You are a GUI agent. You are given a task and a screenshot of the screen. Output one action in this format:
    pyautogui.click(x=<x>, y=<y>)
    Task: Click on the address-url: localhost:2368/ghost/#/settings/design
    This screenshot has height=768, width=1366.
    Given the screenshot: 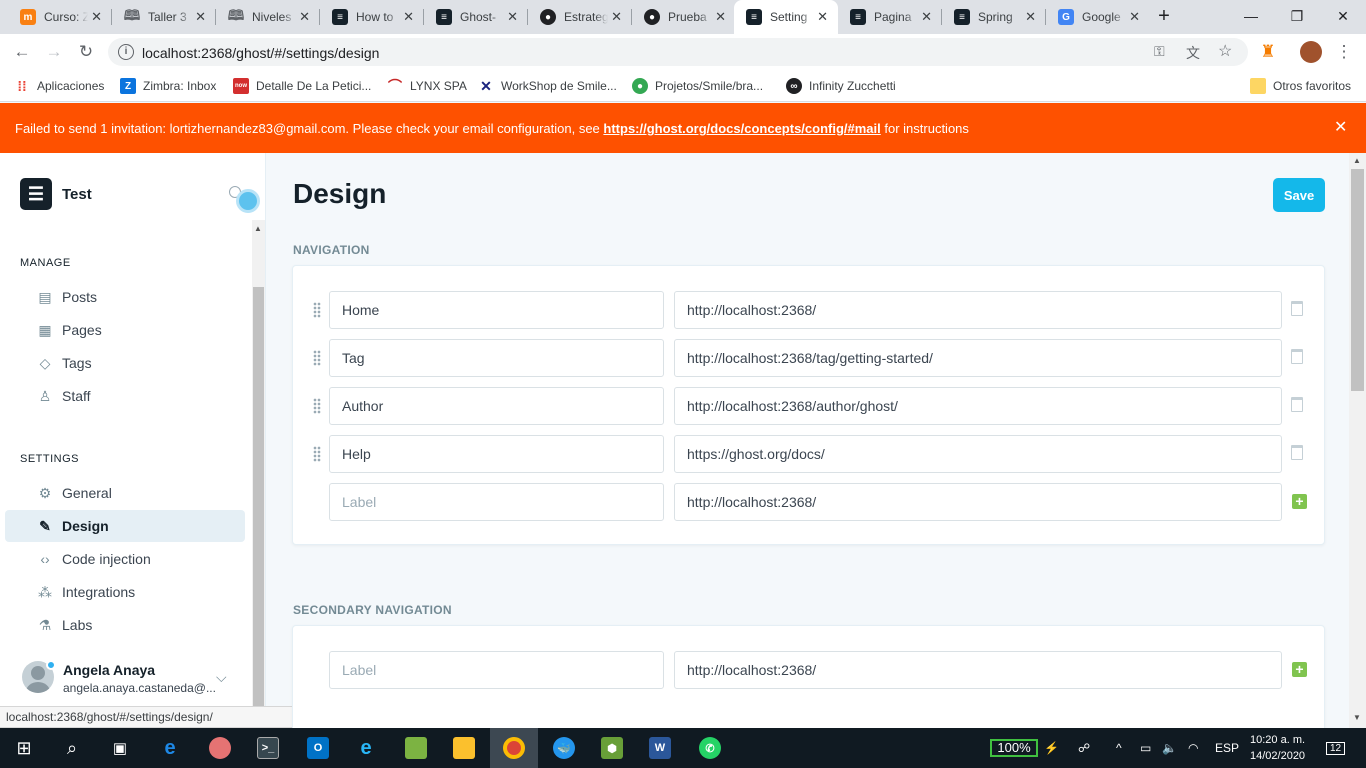 What is the action you would take?
    pyautogui.click(x=260, y=53)
    